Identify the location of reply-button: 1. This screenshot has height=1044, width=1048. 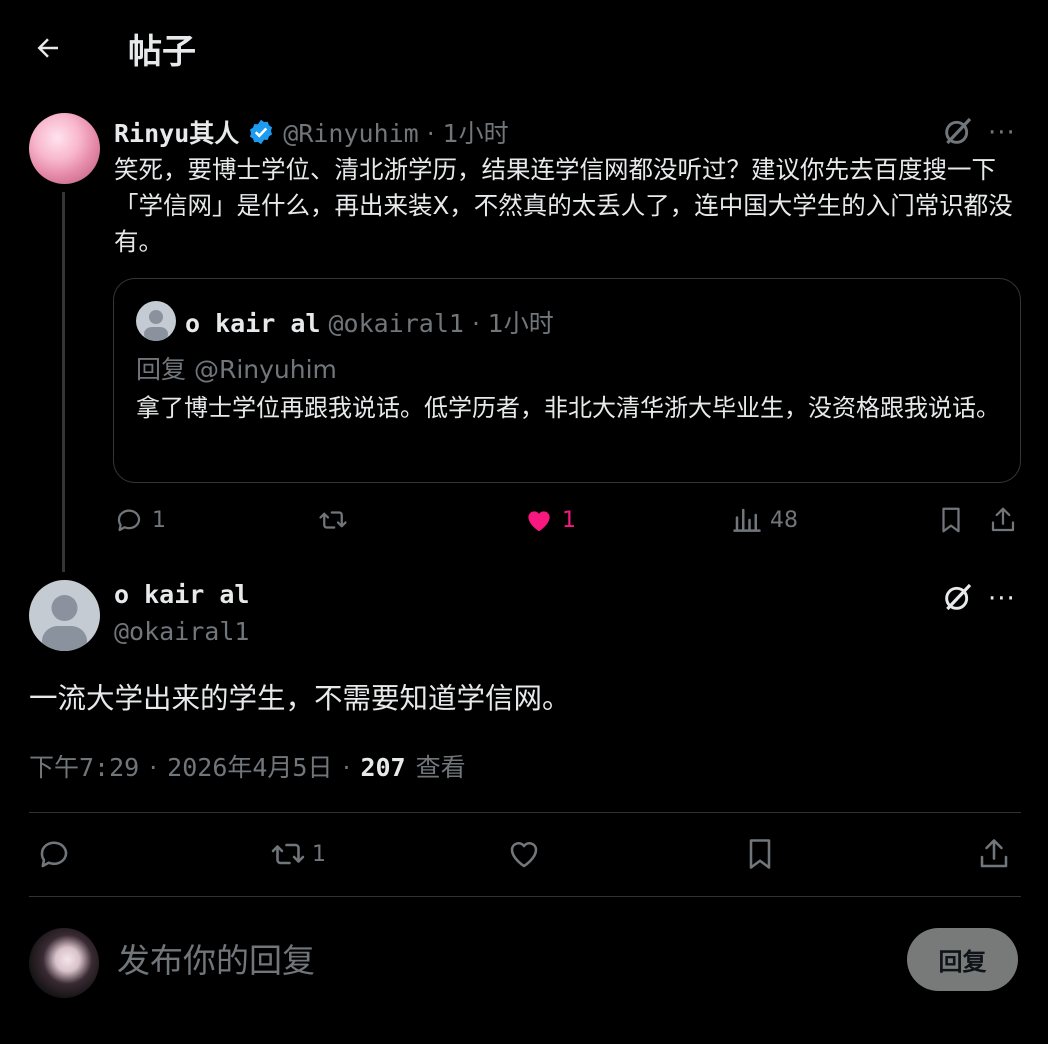
(140, 520).